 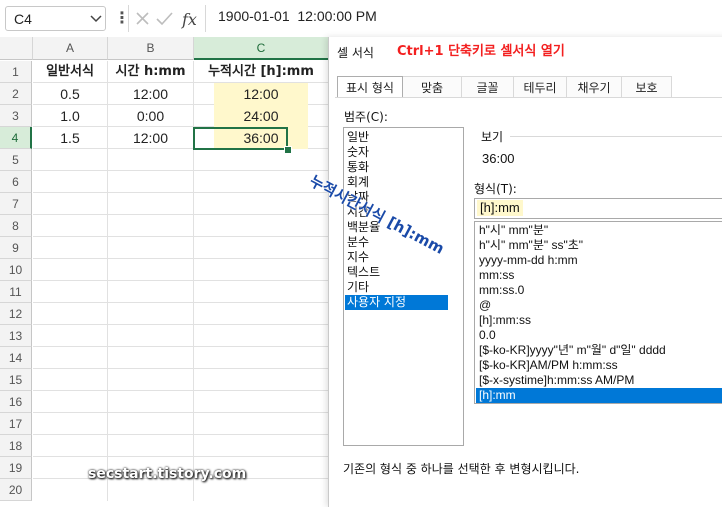 What do you see at coordinates (461, 469) in the screenshot?
I see `format-description: 기존의 형식 중 하나를 선택한 후 변형시킵니다.` at bounding box center [461, 469].